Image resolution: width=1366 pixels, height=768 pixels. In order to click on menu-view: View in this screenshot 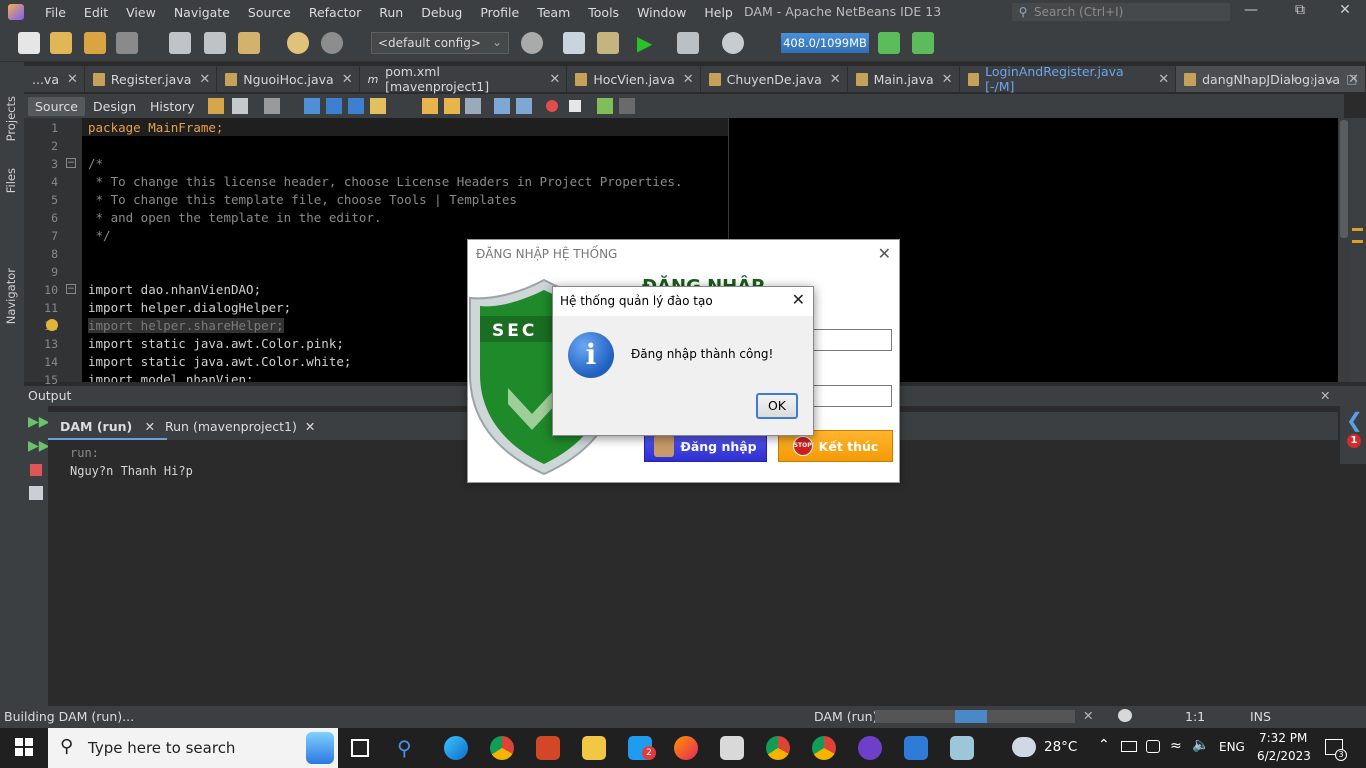, I will do `click(141, 12)`.